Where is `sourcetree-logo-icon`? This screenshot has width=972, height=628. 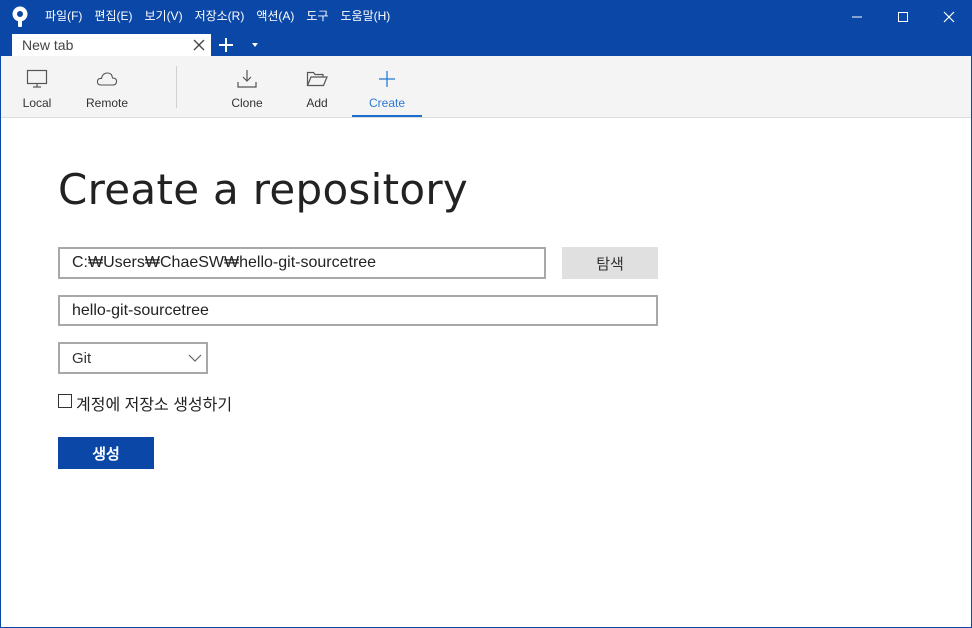
sourcetree-logo-icon is located at coordinates (20, 16).